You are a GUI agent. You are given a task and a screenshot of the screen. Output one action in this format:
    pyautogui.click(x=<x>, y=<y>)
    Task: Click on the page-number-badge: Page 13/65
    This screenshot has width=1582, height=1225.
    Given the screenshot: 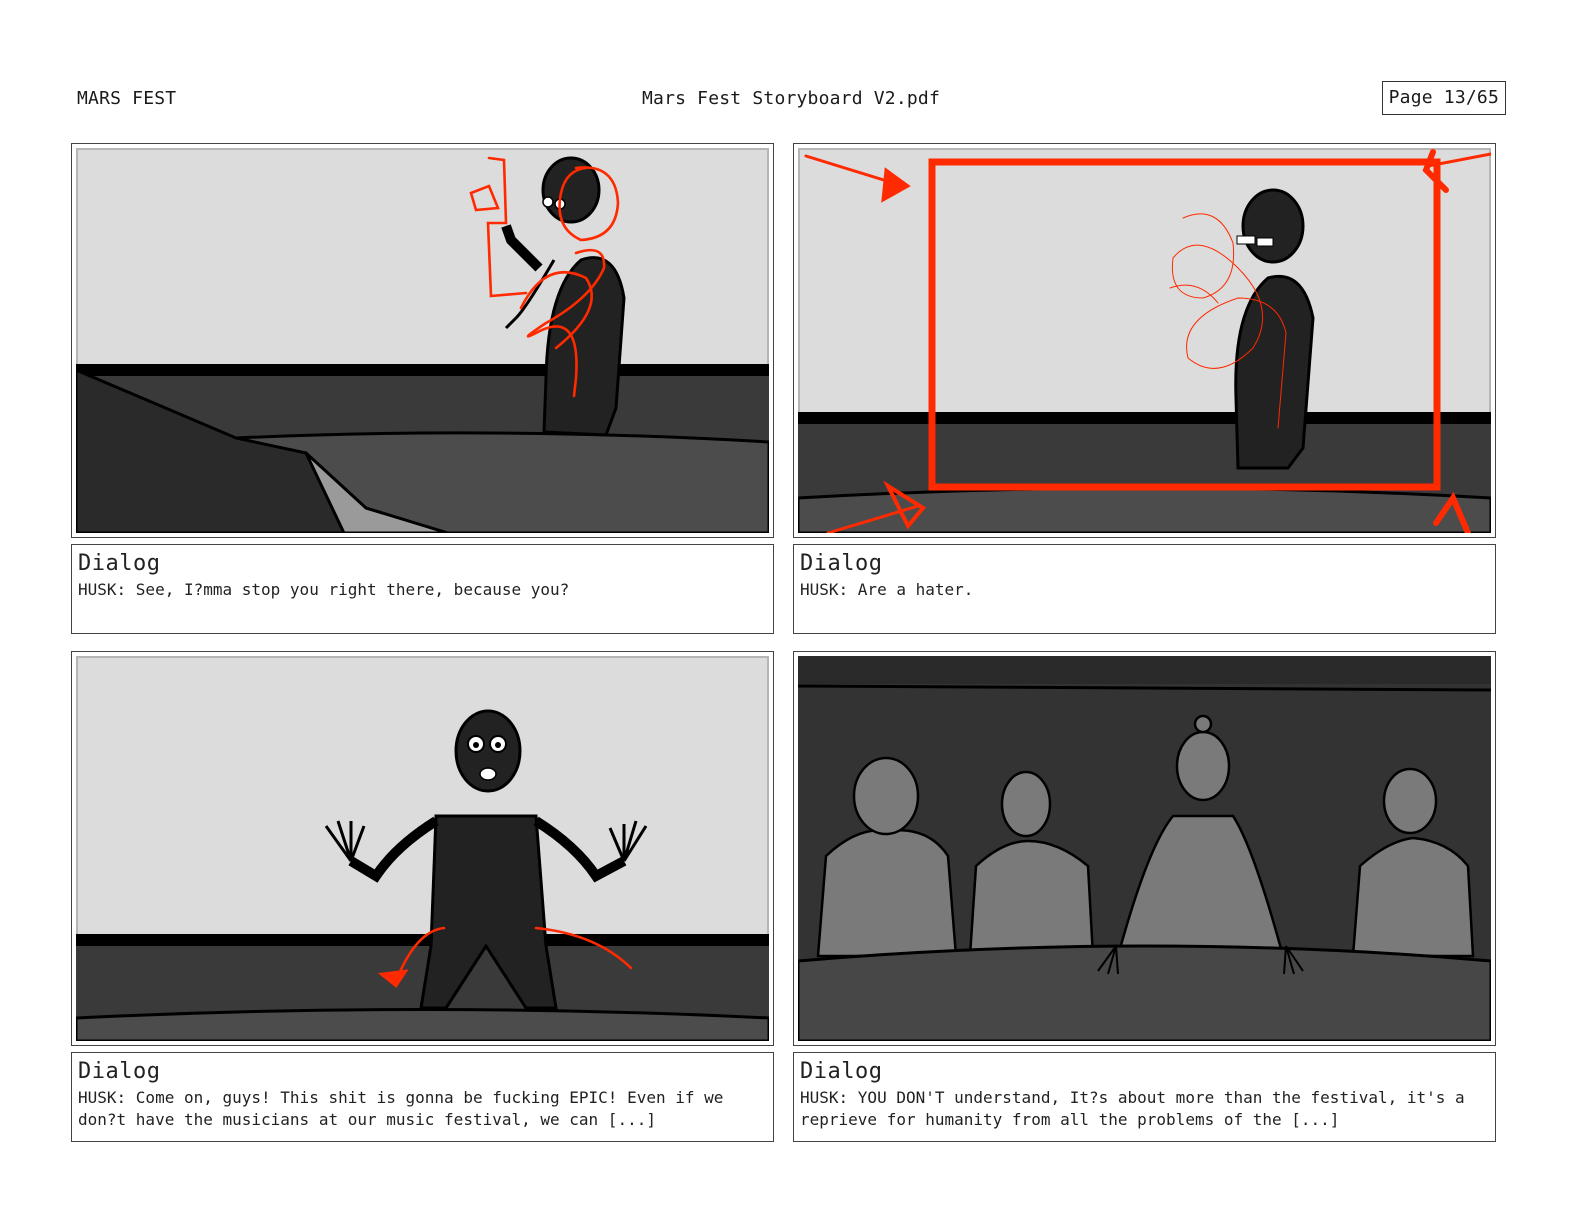 What is the action you would take?
    pyautogui.click(x=1443, y=98)
    